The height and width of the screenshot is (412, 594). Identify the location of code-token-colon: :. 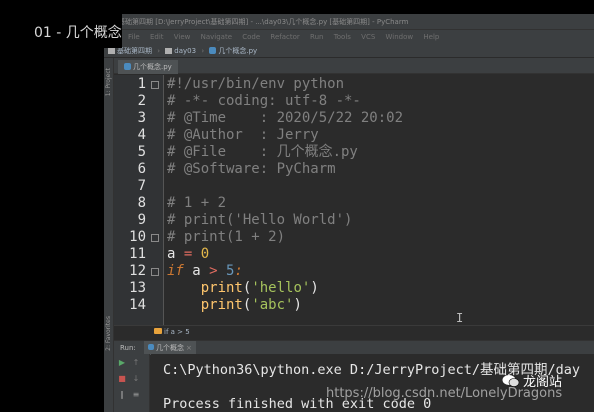
(238, 271).